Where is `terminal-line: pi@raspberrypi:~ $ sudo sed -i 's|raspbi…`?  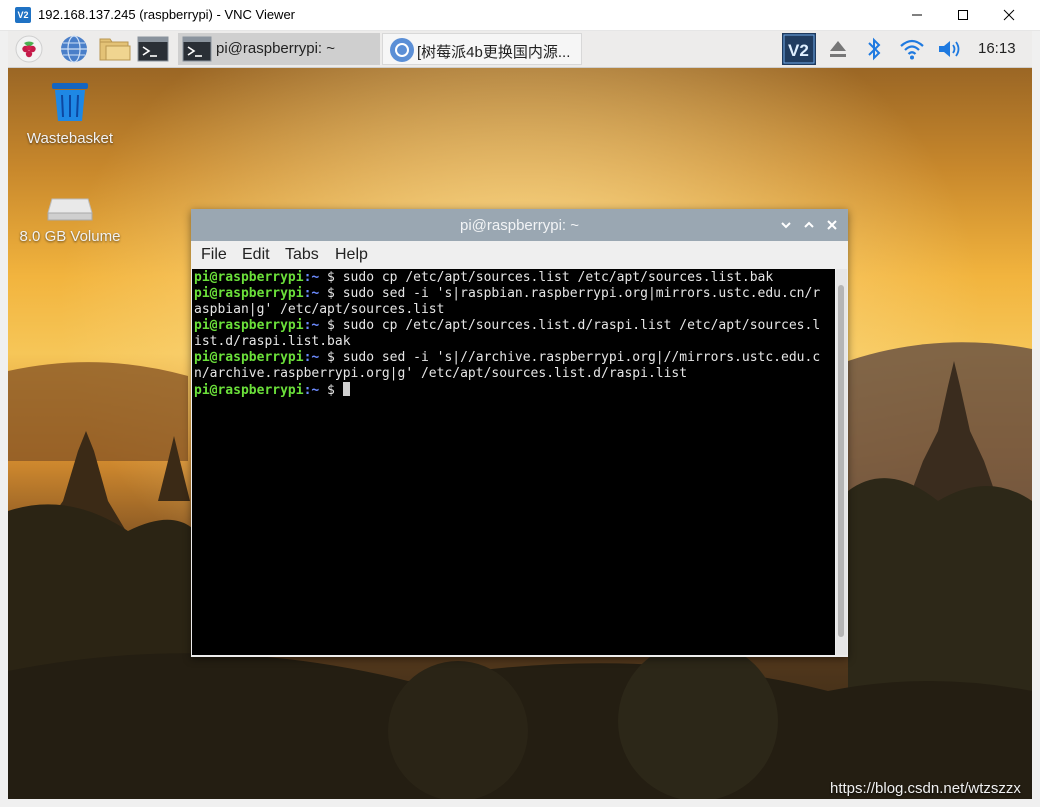
terminal-line: pi@raspberrypi:~ $ sudo sed -i 's|raspbi… is located at coordinates (507, 294).